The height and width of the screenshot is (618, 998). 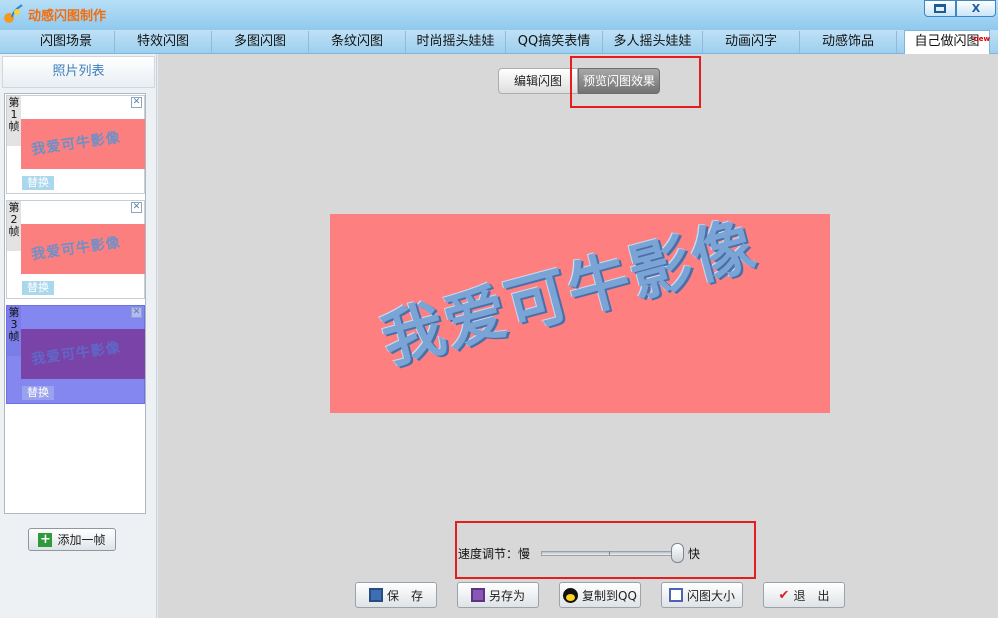 I want to click on copy-to-qq-button: 复制到QQ, so click(x=600, y=595).